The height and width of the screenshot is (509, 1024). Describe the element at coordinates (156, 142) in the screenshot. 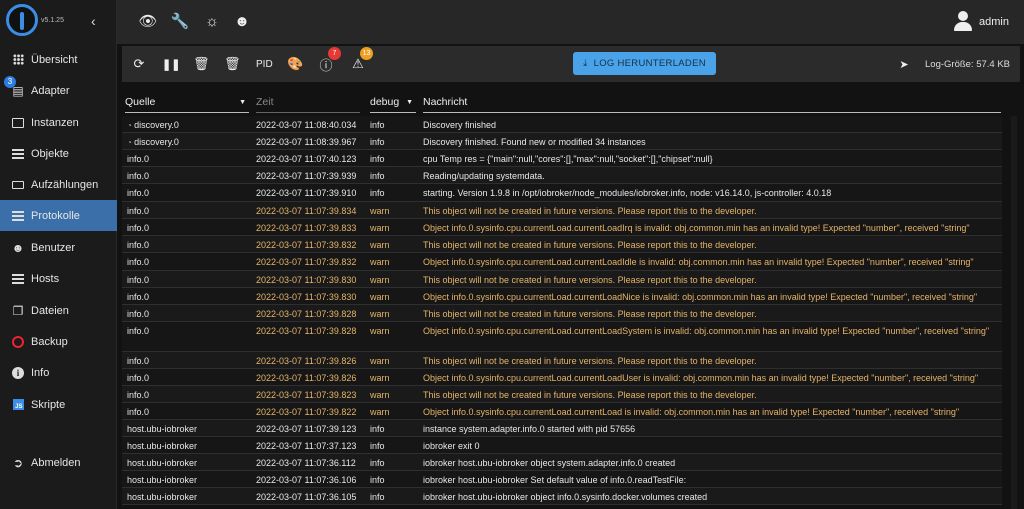

I see `log-source-text: discovery.0` at that location.